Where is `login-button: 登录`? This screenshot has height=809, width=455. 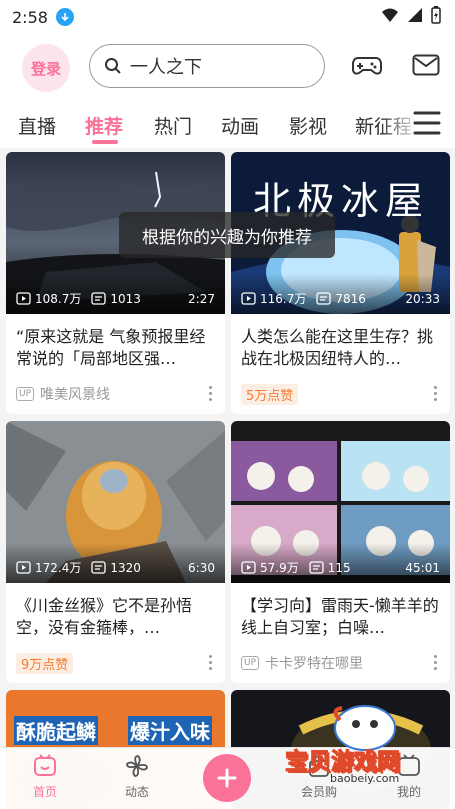
login-button: 登录 is located at coordinates (46, 68).